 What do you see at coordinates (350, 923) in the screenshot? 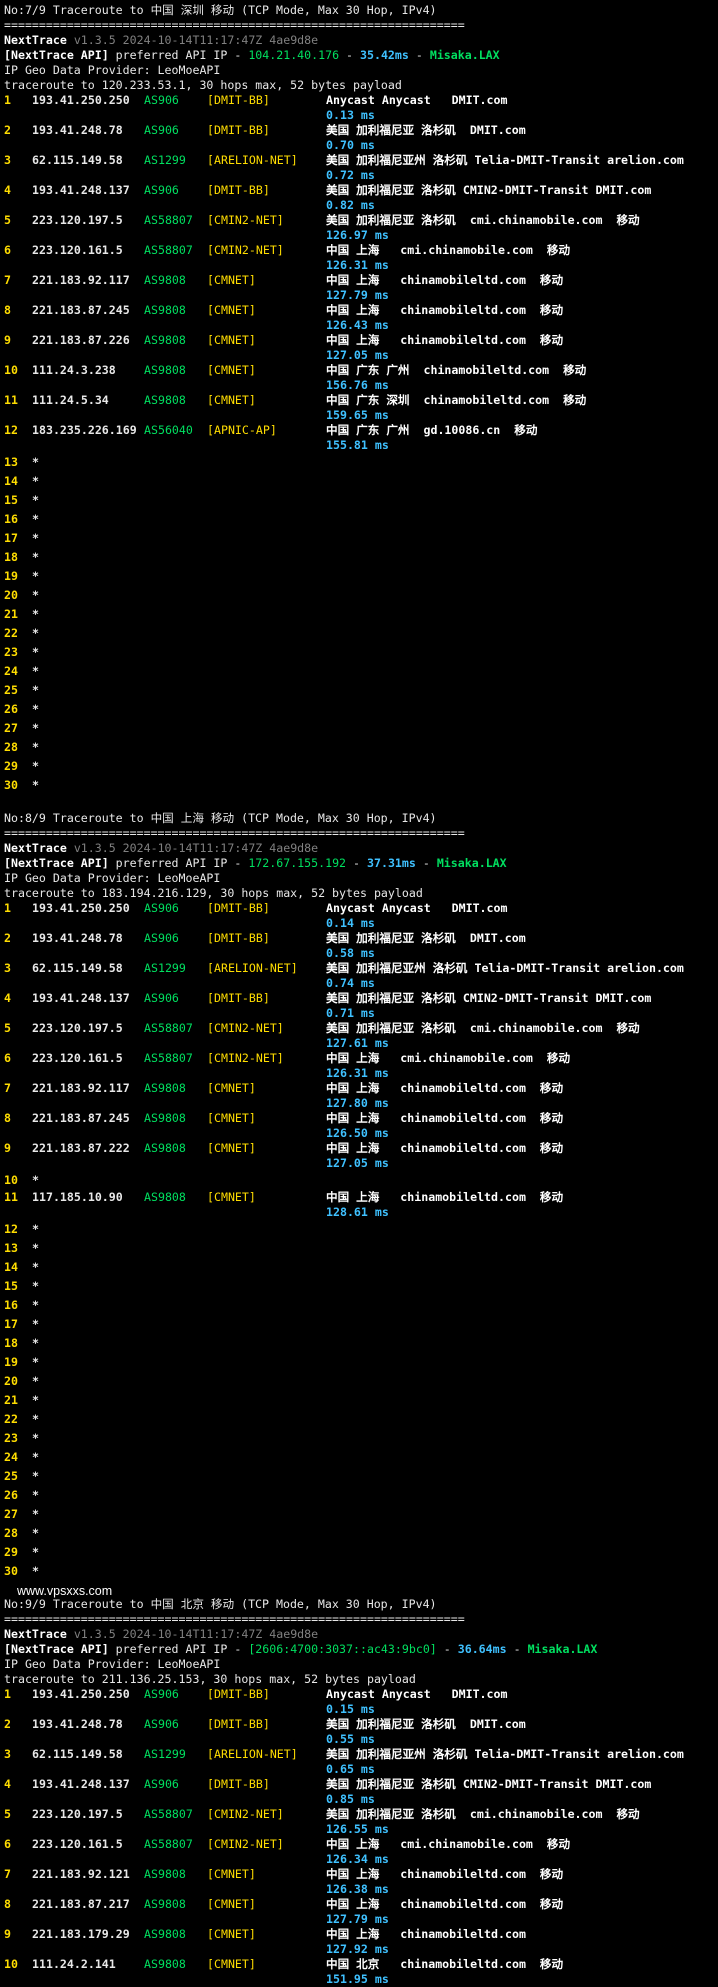
I see `hop-latency: 0.14 ms` at bounding box center [350, 923].